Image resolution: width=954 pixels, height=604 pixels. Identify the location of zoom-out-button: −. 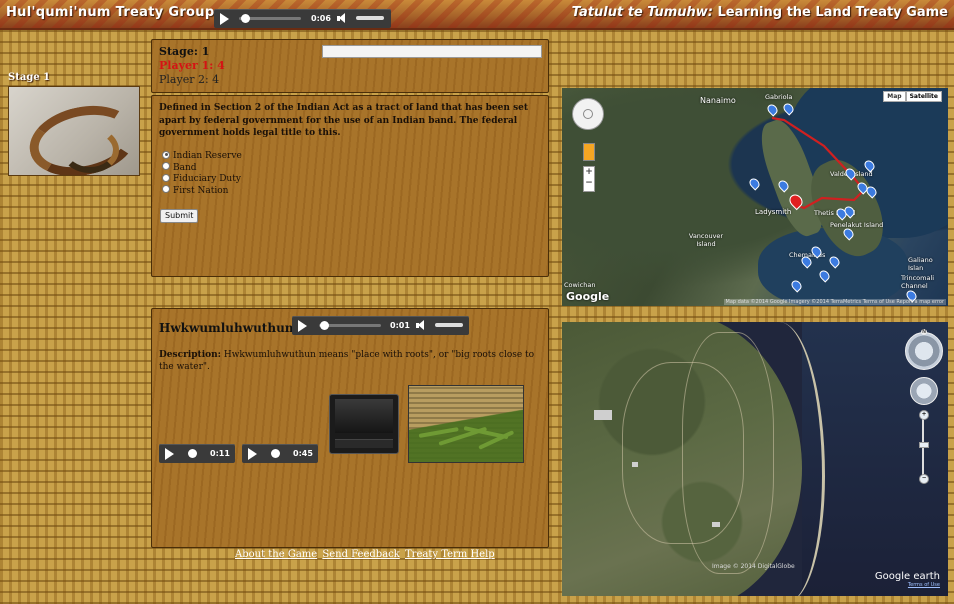
(924, 479).